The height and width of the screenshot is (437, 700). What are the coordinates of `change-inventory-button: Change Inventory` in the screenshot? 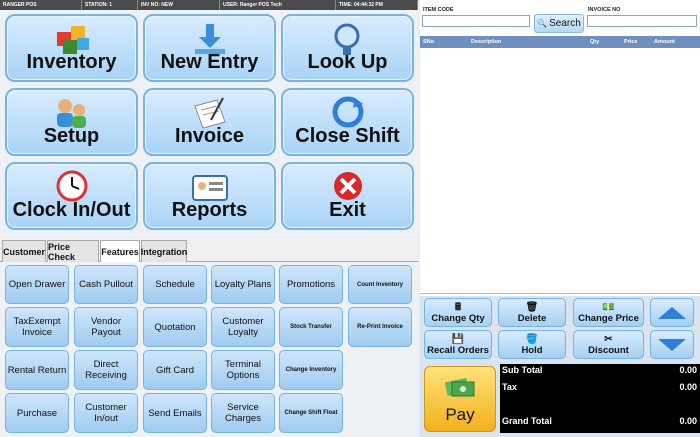 It's located at (311, 370).